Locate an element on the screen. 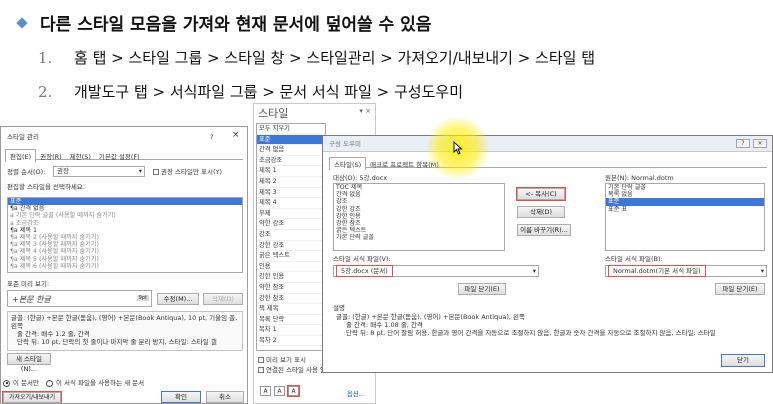  tab-recommend: 권장(R) is located at coordinates (51, 156).